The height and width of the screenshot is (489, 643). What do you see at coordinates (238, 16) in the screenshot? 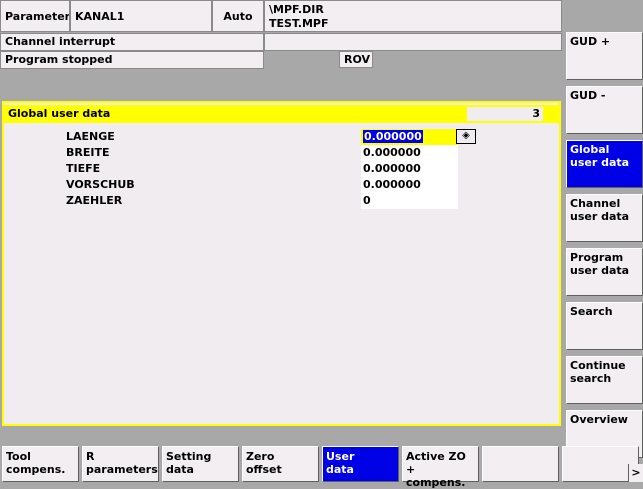
I see `operating-mode: Auto` at bounding box center [238, 16].